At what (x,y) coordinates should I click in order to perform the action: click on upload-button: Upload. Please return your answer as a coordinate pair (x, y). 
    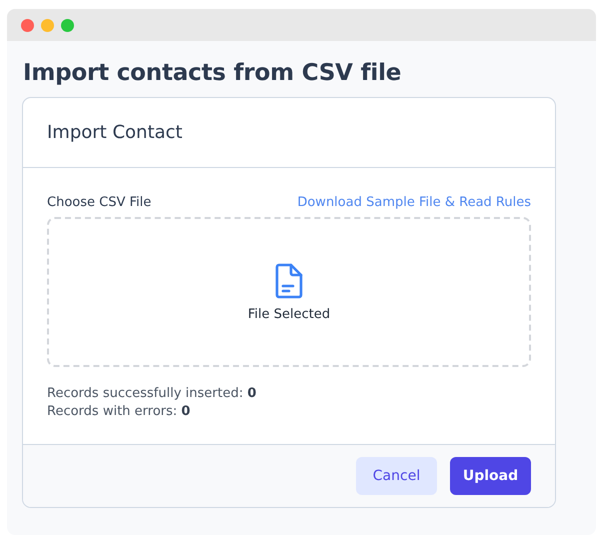
    Looking at the image, I should click on (490, 476).